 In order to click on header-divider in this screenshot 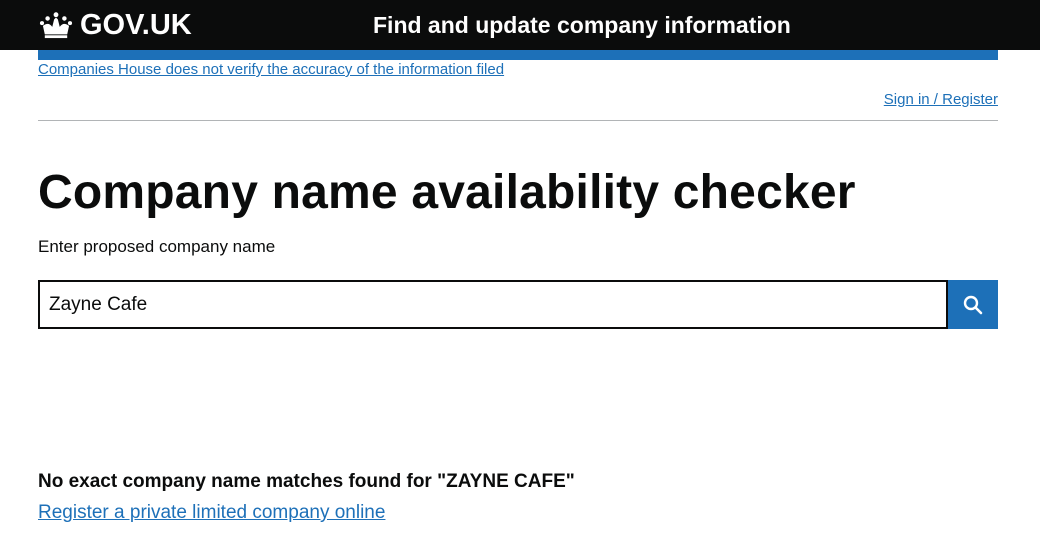, I will do `click(518, 120)`.